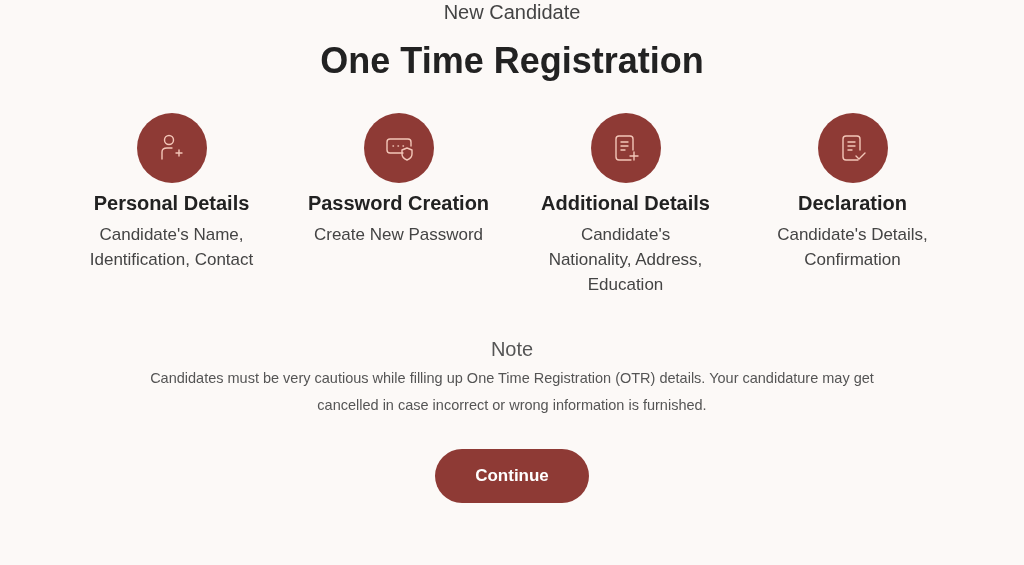  Describe the element at coordinates (512, 476) in the screenshot. I see `continue-button: Continue` at that location.